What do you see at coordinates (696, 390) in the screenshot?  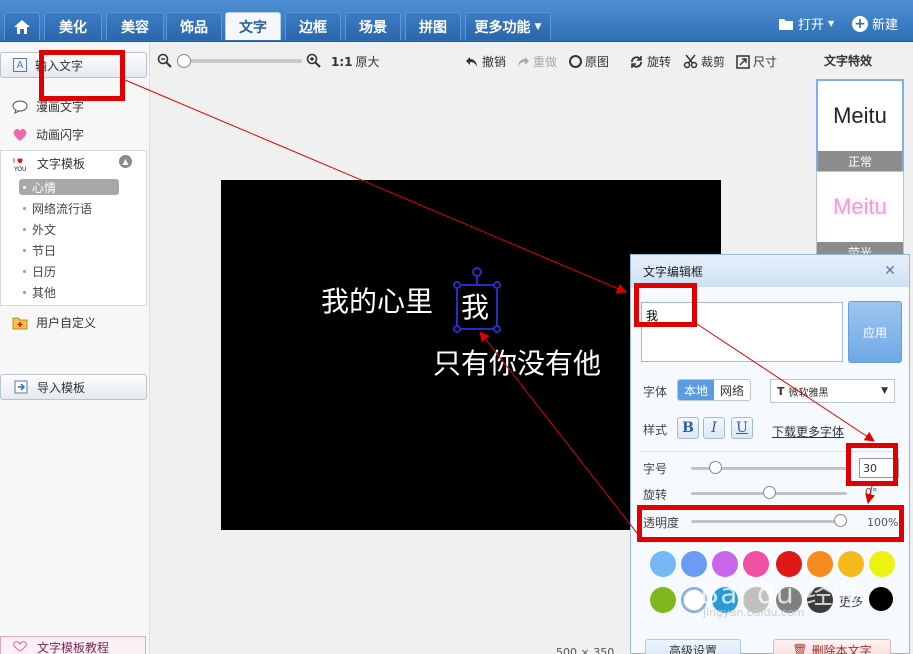 I see `font-local-option: 本地` at bounding box center [696, 390].